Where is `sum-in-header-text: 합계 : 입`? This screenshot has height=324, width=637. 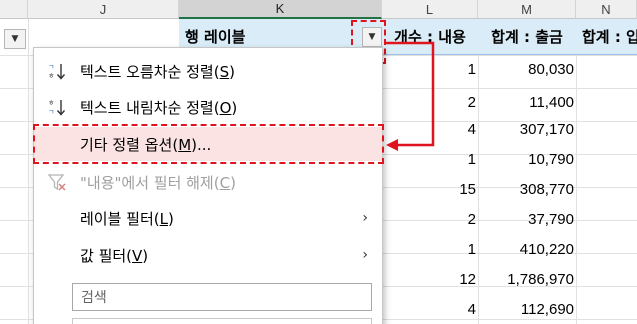
sum-in-header-text: 합계 : 입 is located at coordinates (609, 37).